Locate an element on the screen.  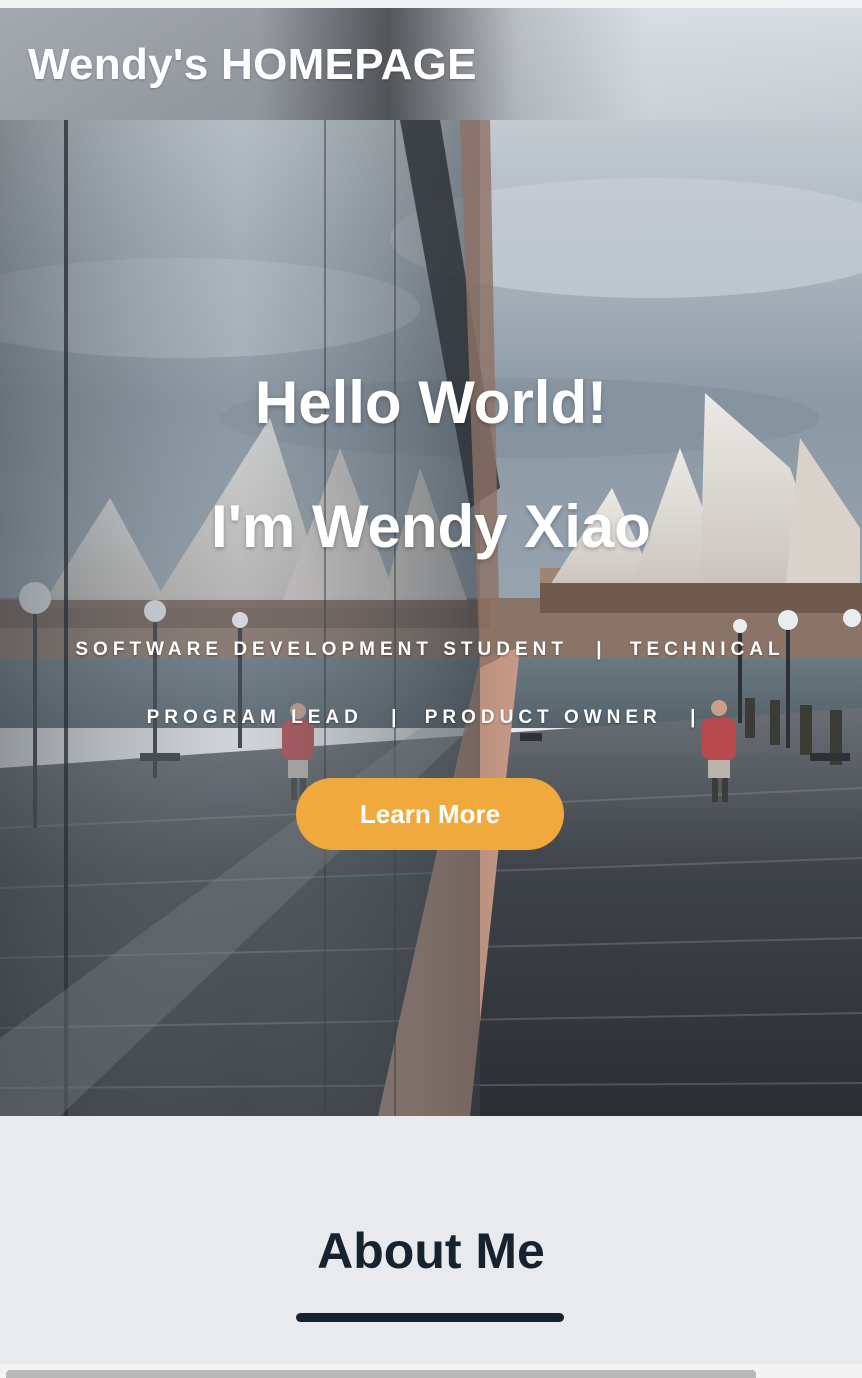
brand-logo-text: Wendy's HOMEPAGE is located at coordinates (252, 65).